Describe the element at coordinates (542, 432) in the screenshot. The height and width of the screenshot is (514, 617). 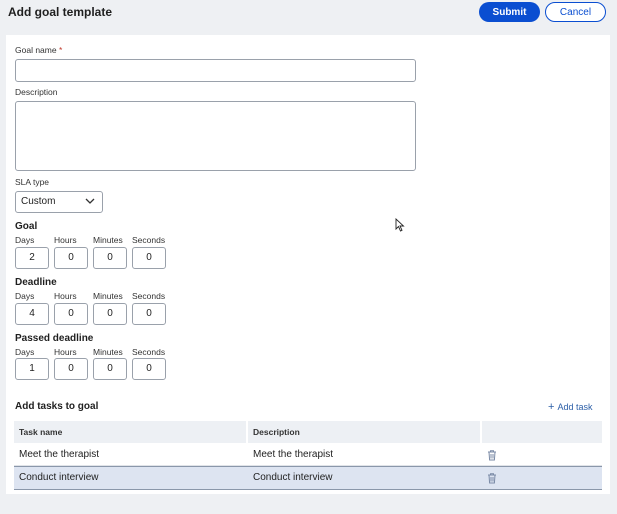
I see `column-header-actions` at that location.